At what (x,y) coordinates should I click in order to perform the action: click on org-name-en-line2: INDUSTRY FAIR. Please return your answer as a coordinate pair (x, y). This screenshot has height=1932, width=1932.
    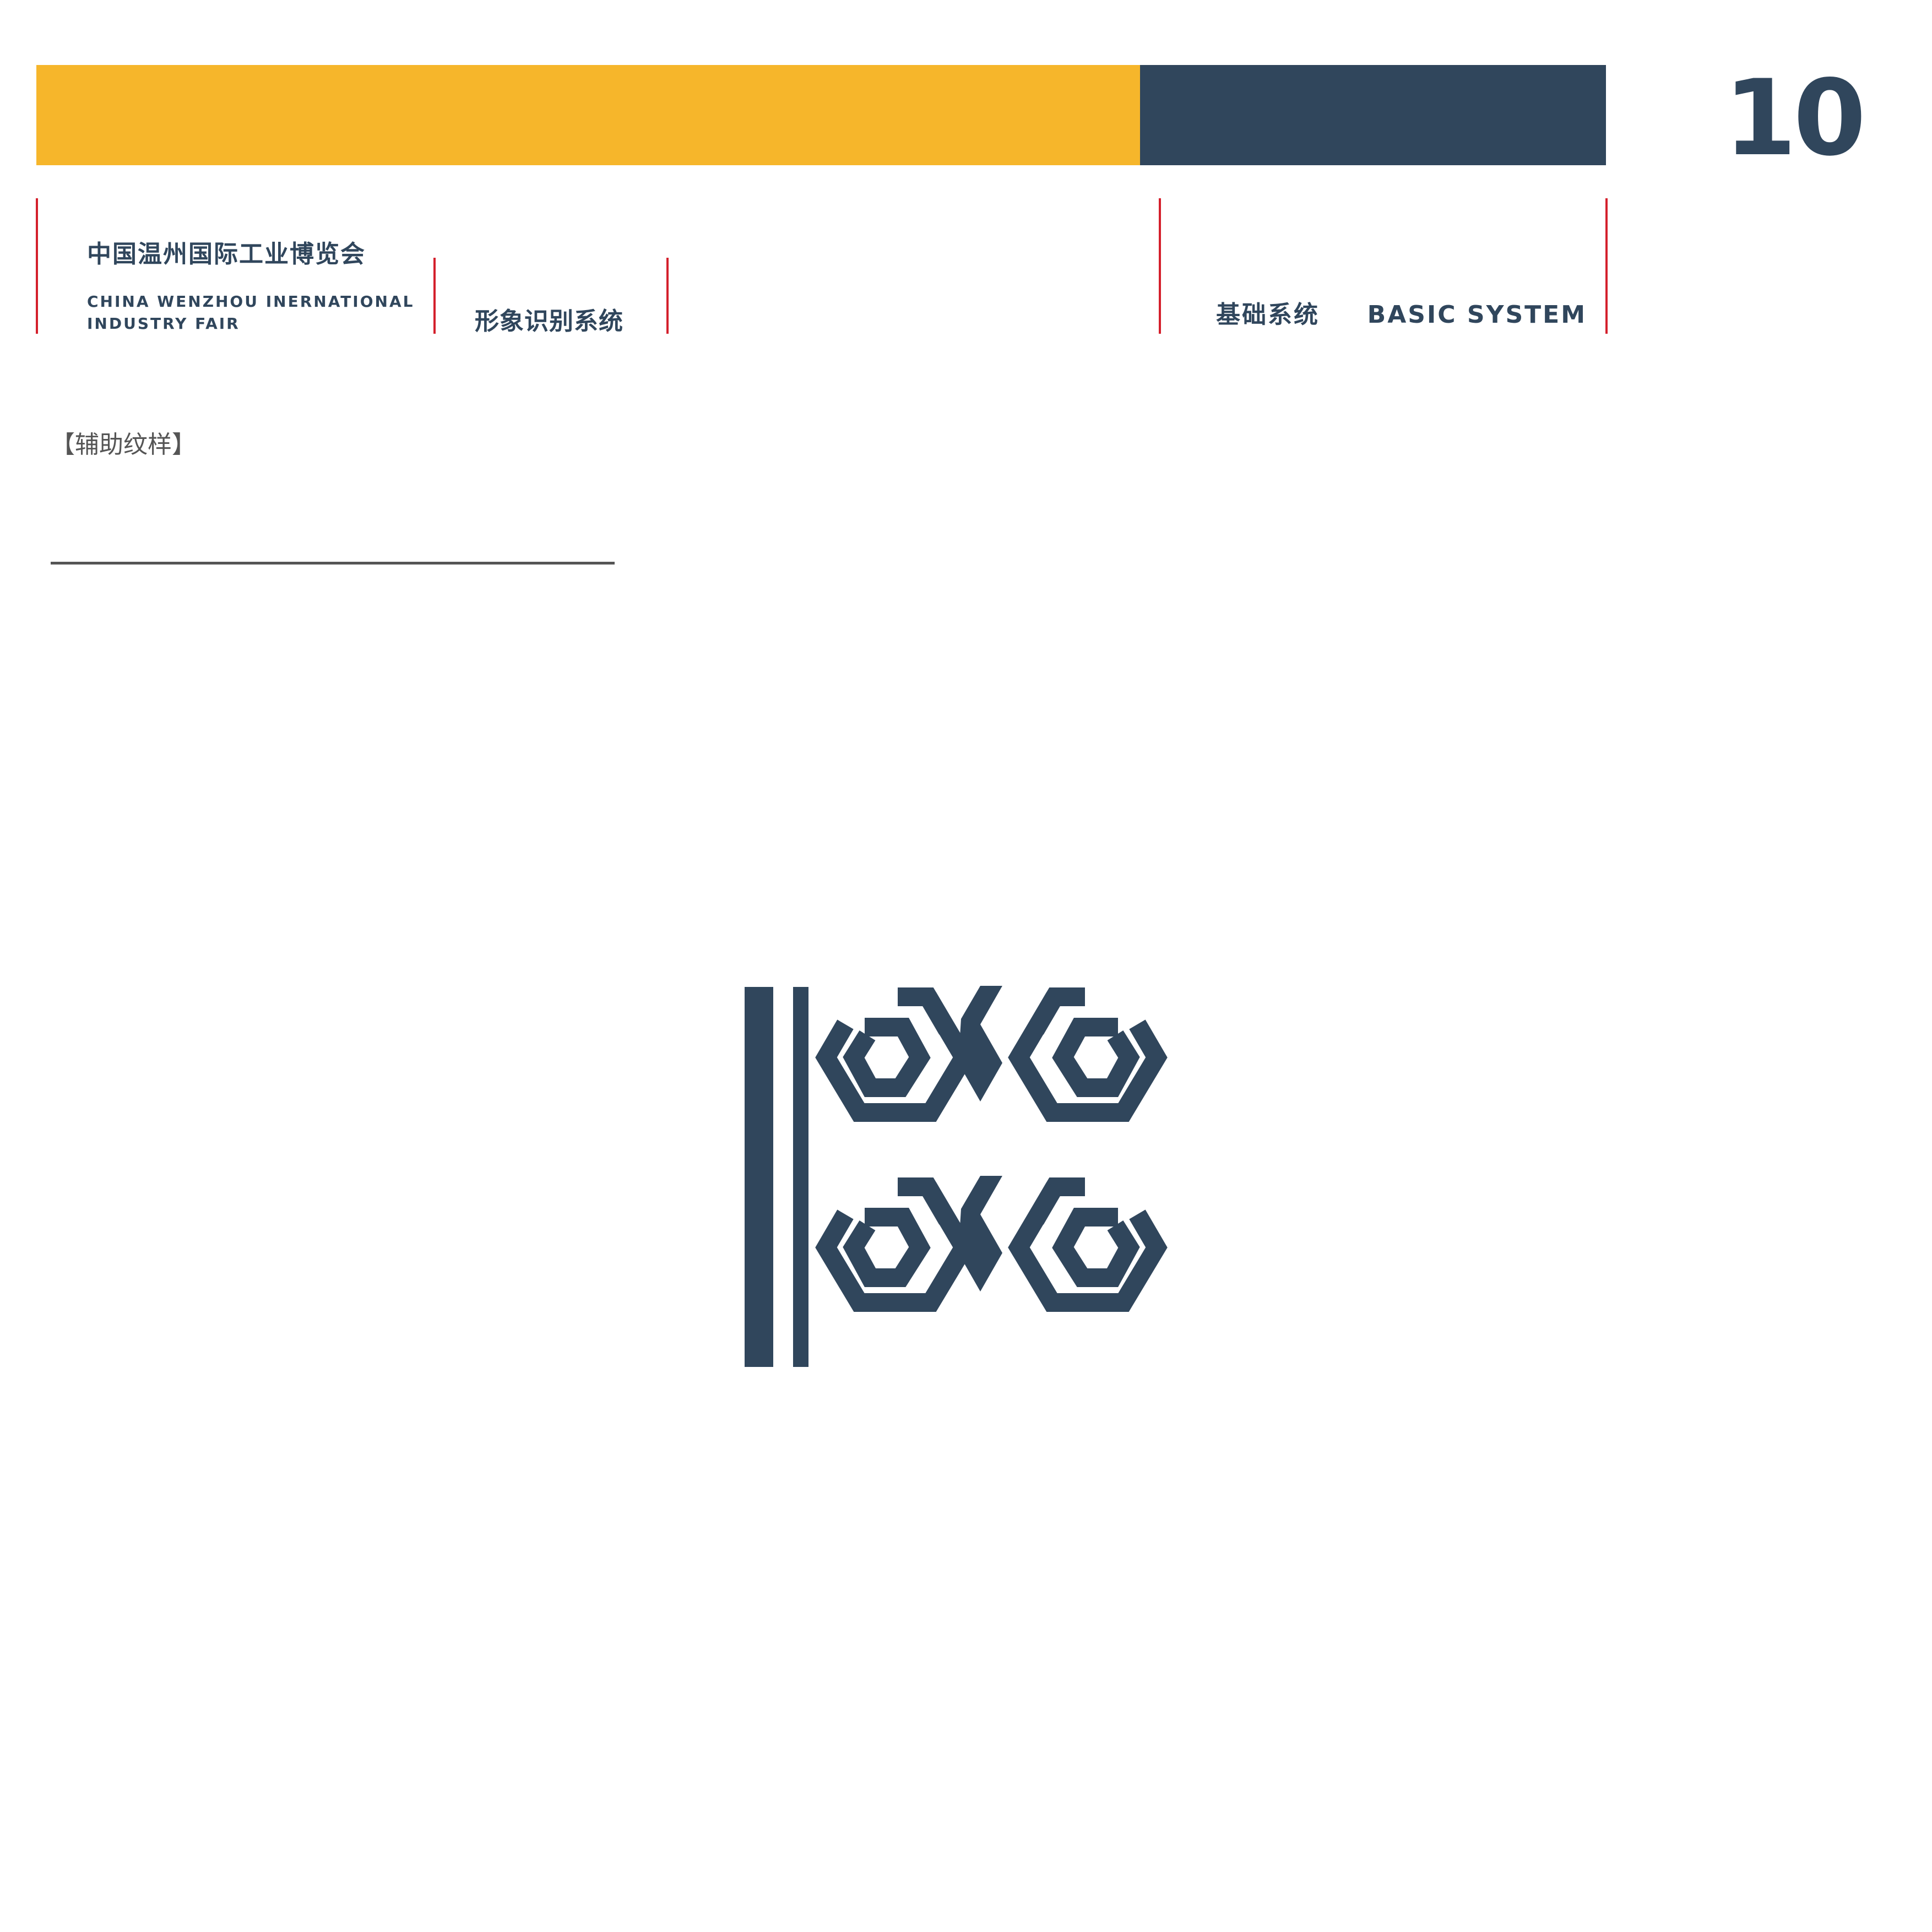
    Looking at the image, I should click on (163, 323).